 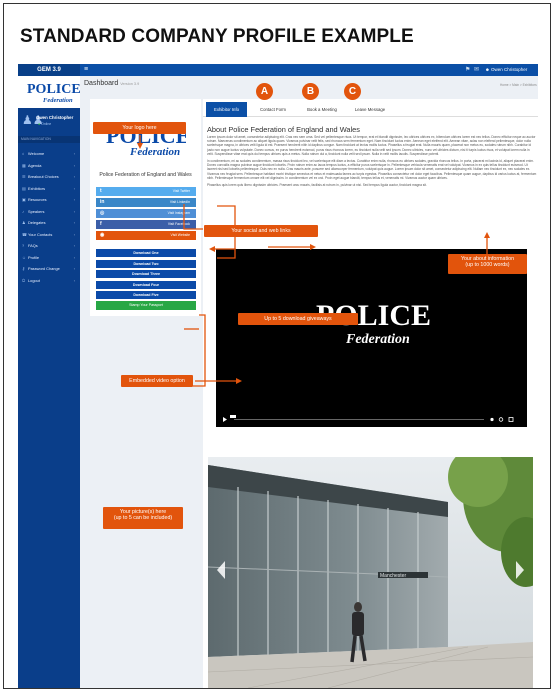 I want to click on logo-federation-text: Federation, so click(x=154, y=151).